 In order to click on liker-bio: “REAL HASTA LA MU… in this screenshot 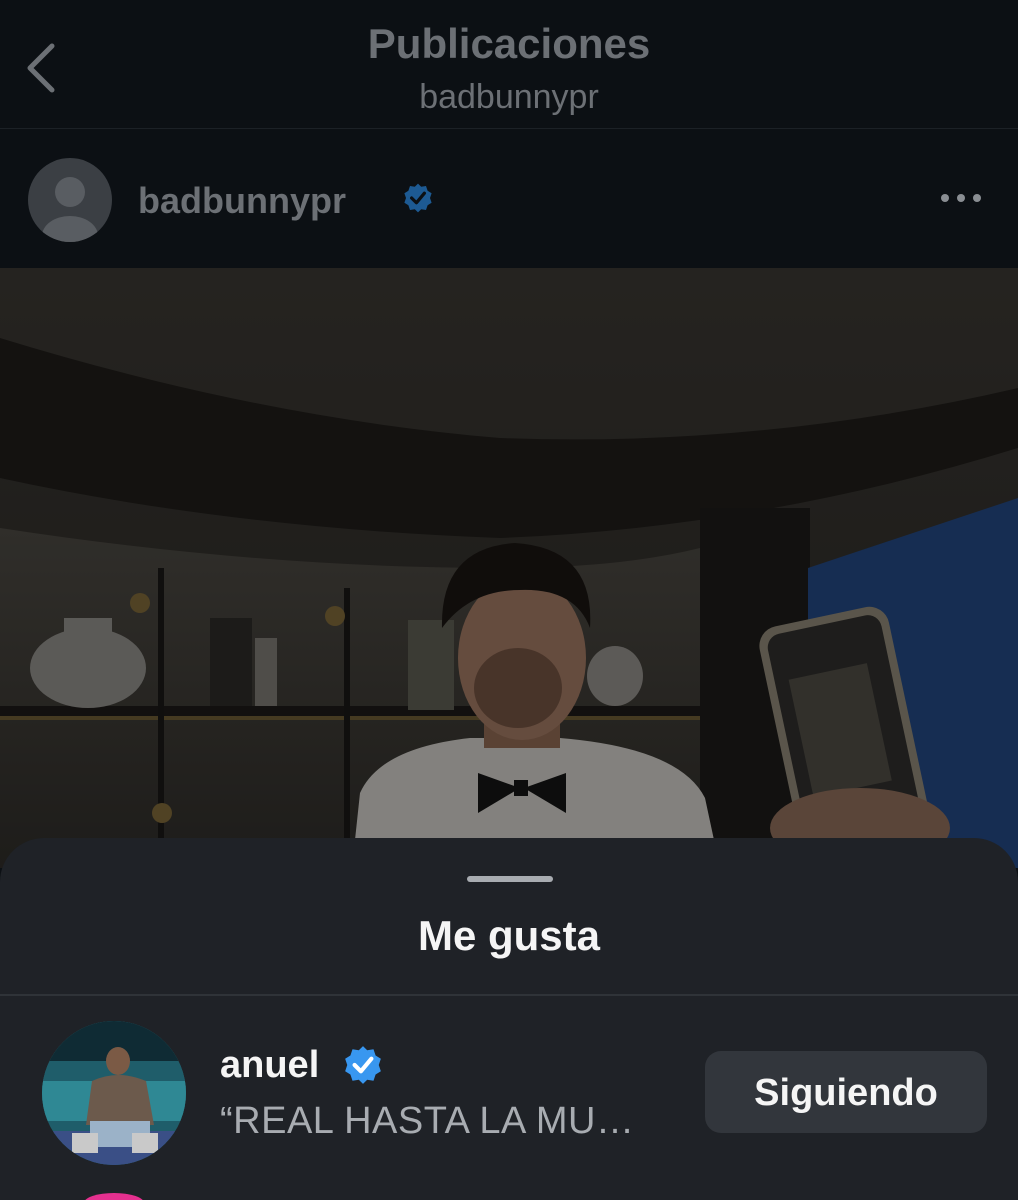, I will do `click(427, 1121)`.